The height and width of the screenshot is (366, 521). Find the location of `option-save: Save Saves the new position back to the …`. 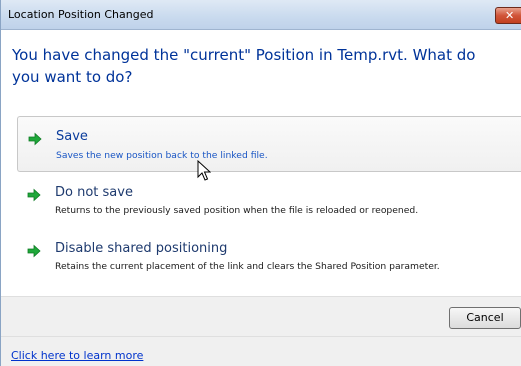

option-save: Save Saves the new position back to the … is located at coordinates (269, 144).